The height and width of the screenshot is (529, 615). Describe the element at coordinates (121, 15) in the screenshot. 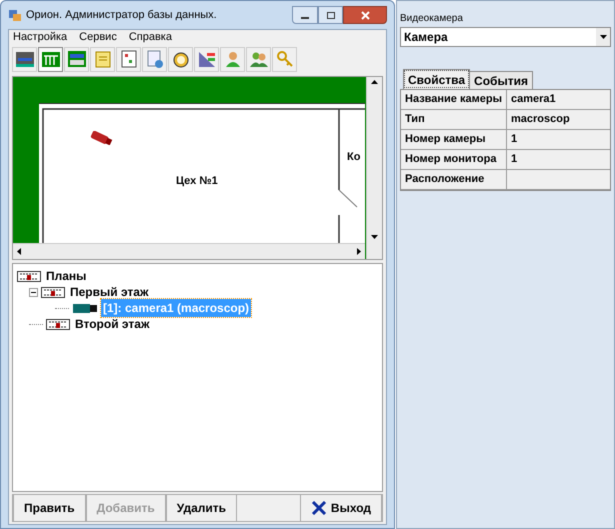

I see `window-title: Орион. Администратор базы данных.` at that location.